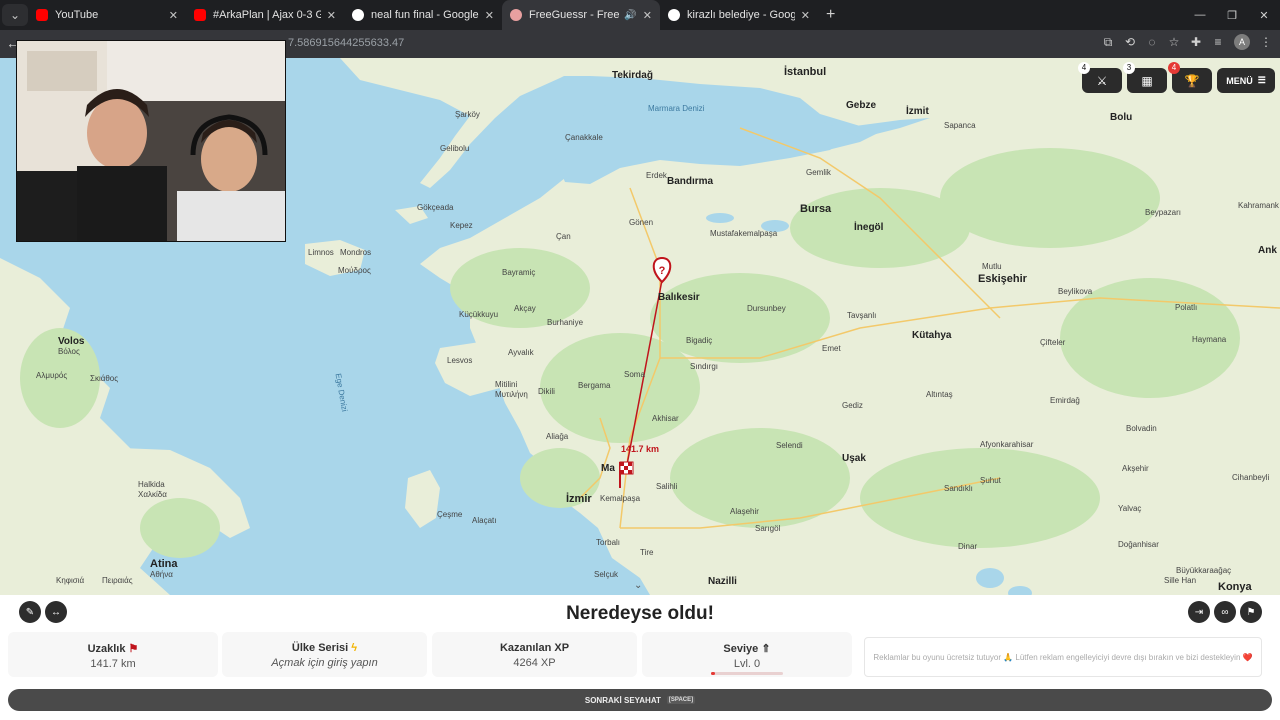  Describe the element at coordinates (1196, 42) in the screenshot. I see `extensions-icon: ✚` at that location.